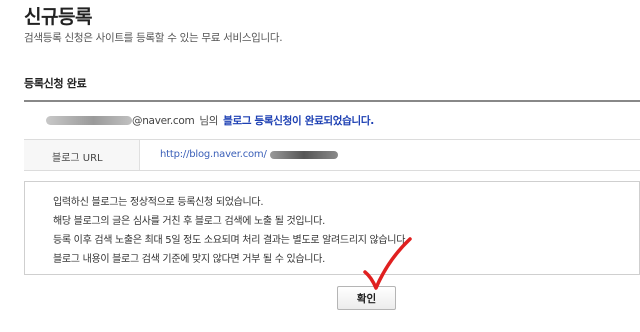 The width and height of the screenshot is (640, 332). Describe the element at coordinates (77, 158) in the screenshot. I see `url-label: 블로그 URL` at that location.